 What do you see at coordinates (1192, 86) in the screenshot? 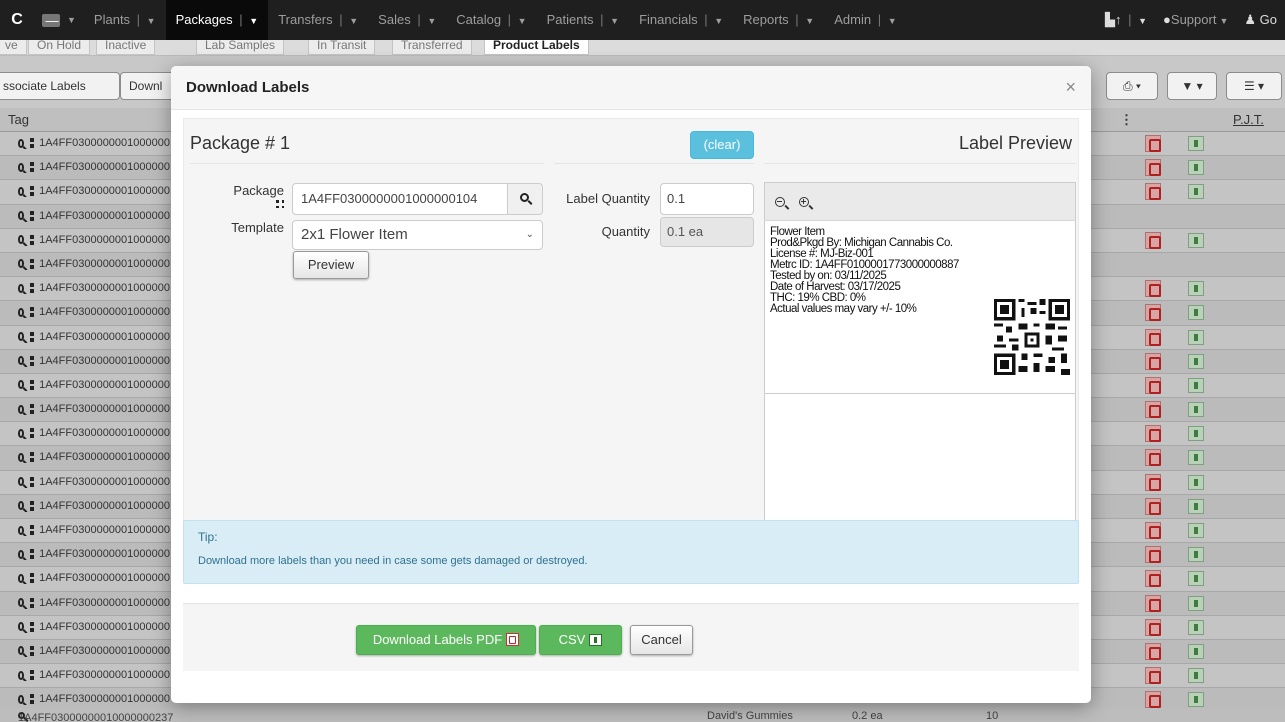
I see `filter-menu-button: ▼ ▾` at bounding box center [1192, 86].